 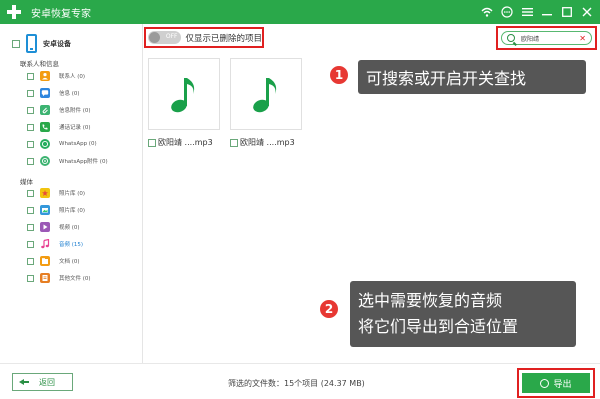 What do you see at coordinates (45, 244) in the screenshot?
I see `audio-icon` at bounding box center [45, 244].